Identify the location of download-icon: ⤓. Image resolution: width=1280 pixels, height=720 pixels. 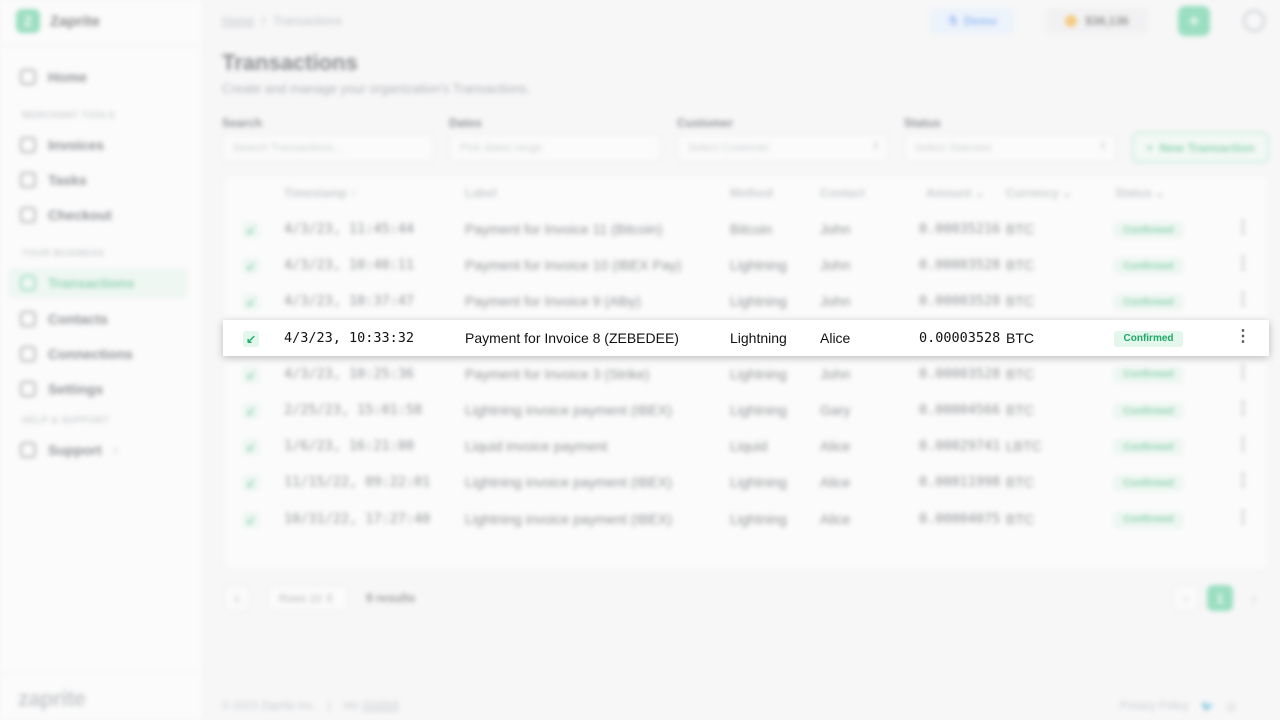
(237, 598).